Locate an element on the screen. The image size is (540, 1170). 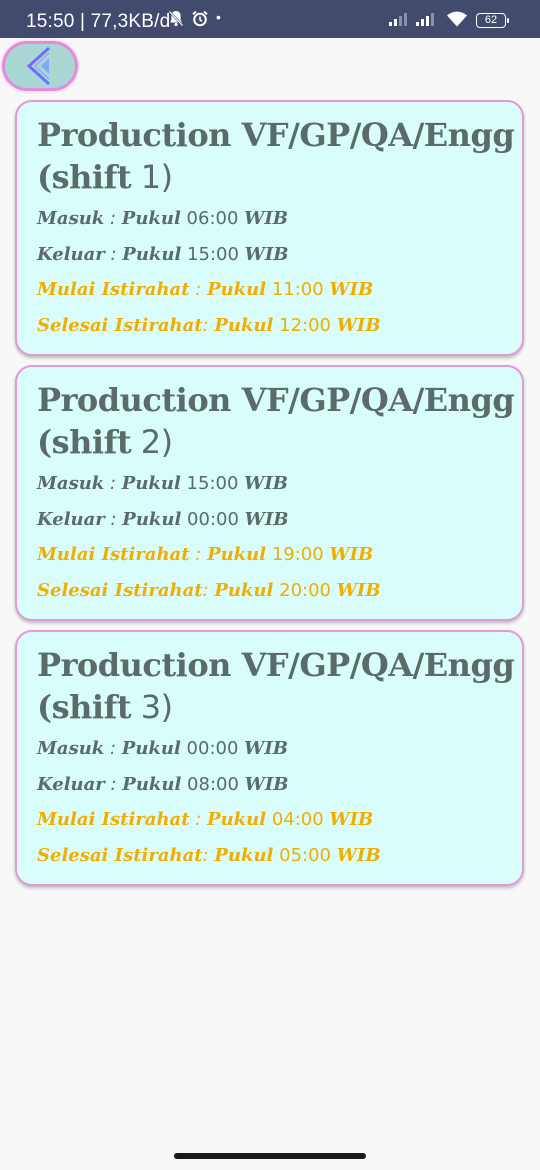
mulai-istirahat-row: Mulai Istirahat : Pukul 11:00 WIB is located at coordinates (205, 289).